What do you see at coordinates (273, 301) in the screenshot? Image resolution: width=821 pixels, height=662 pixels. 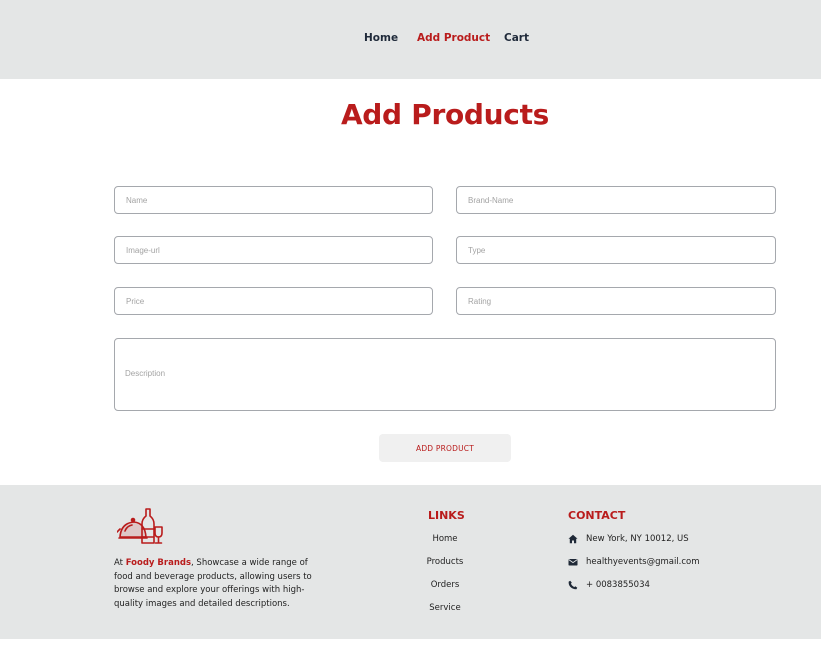 I see `price-input` at bounding box center [273, 301].